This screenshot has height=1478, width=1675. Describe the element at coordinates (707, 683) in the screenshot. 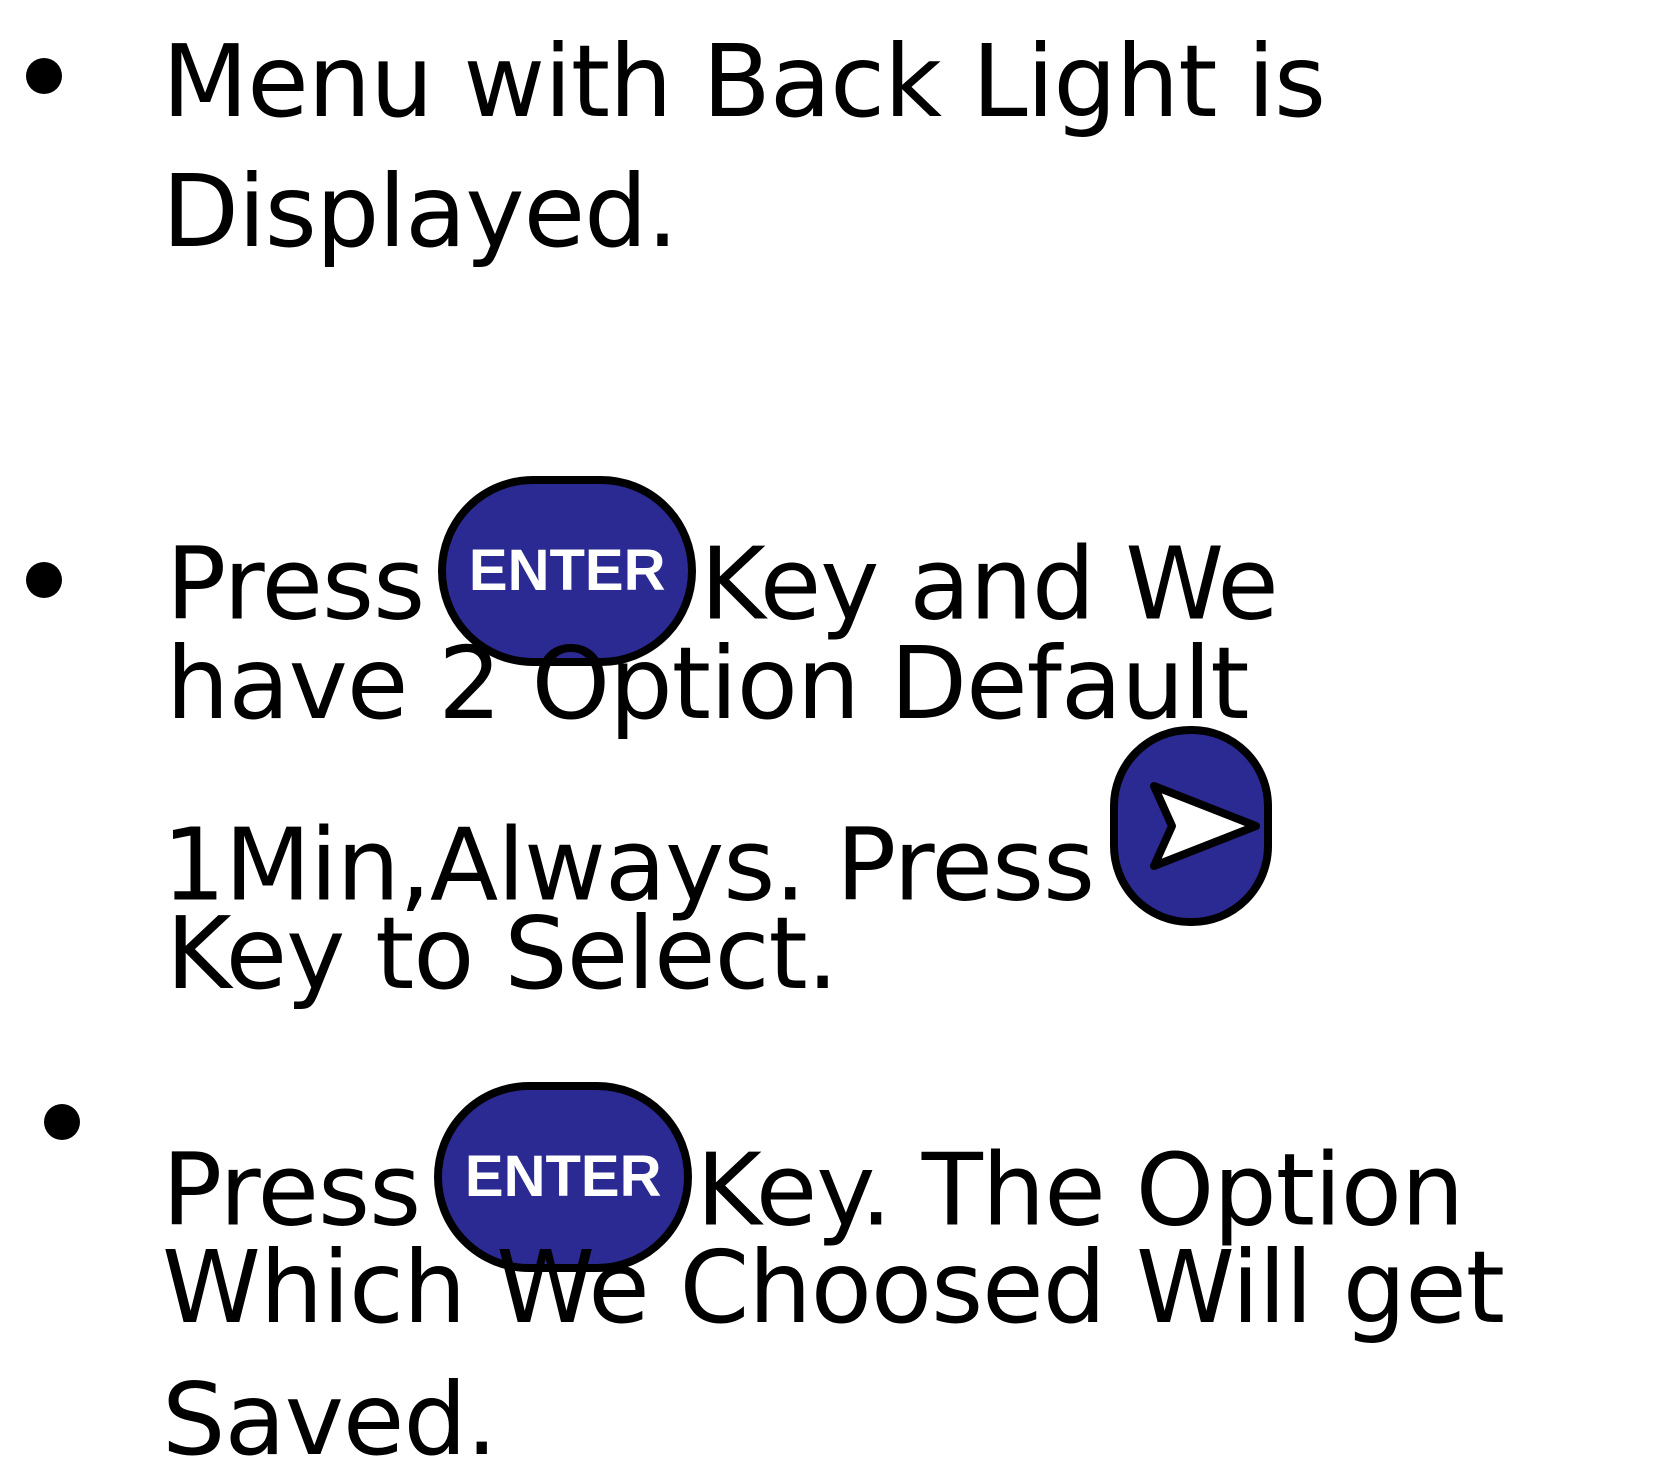

I see `bullet-2-line-2: have 2 Option Default` at that location.